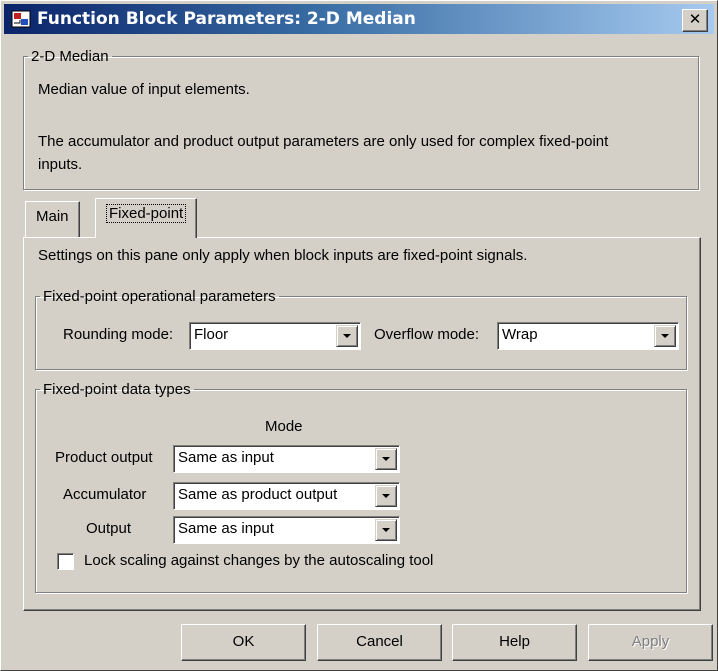 This screenshot has width=718, height=671. Describe the element at coordinates (226, 19) in the screenshot. I see `window-title: Function Block Parameters: 2-D Median` at that location.